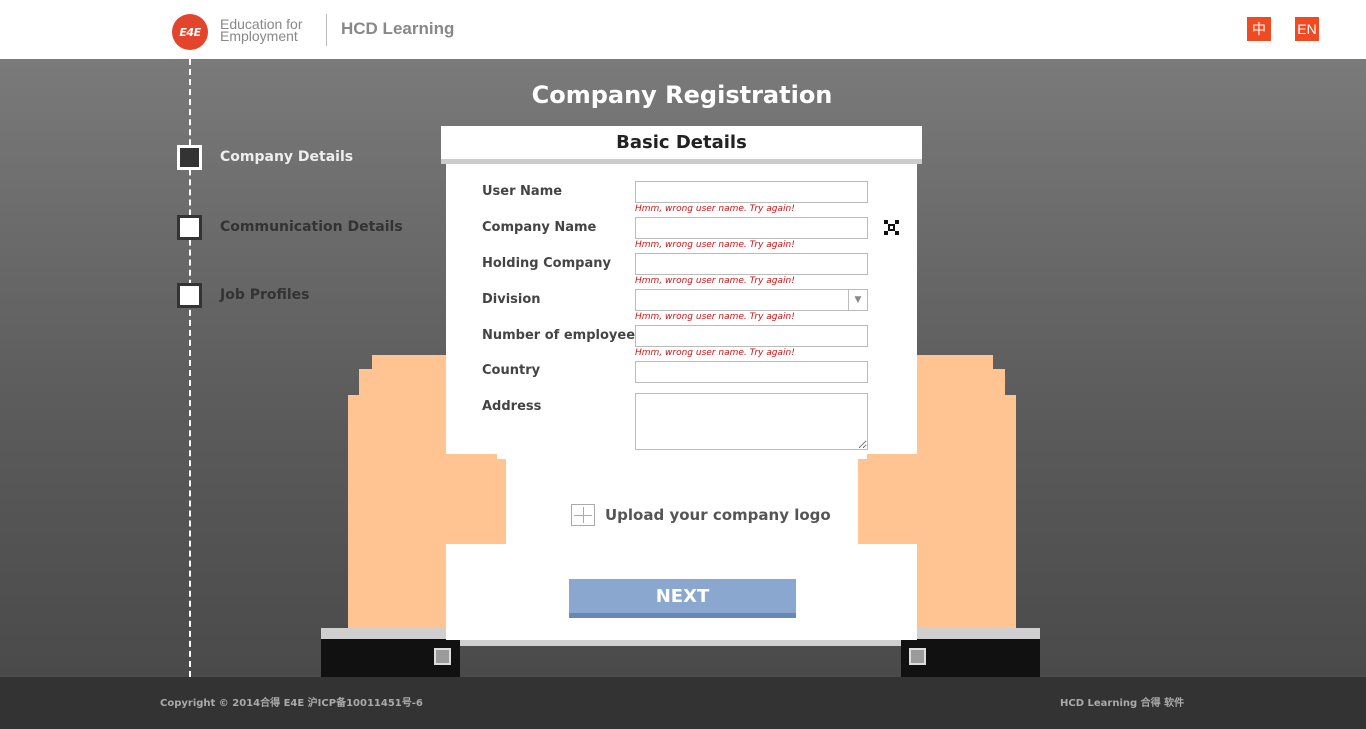 The width and height of the screenshot is (1366, 729). I want to click on address-label: Address, so click(512, 406).